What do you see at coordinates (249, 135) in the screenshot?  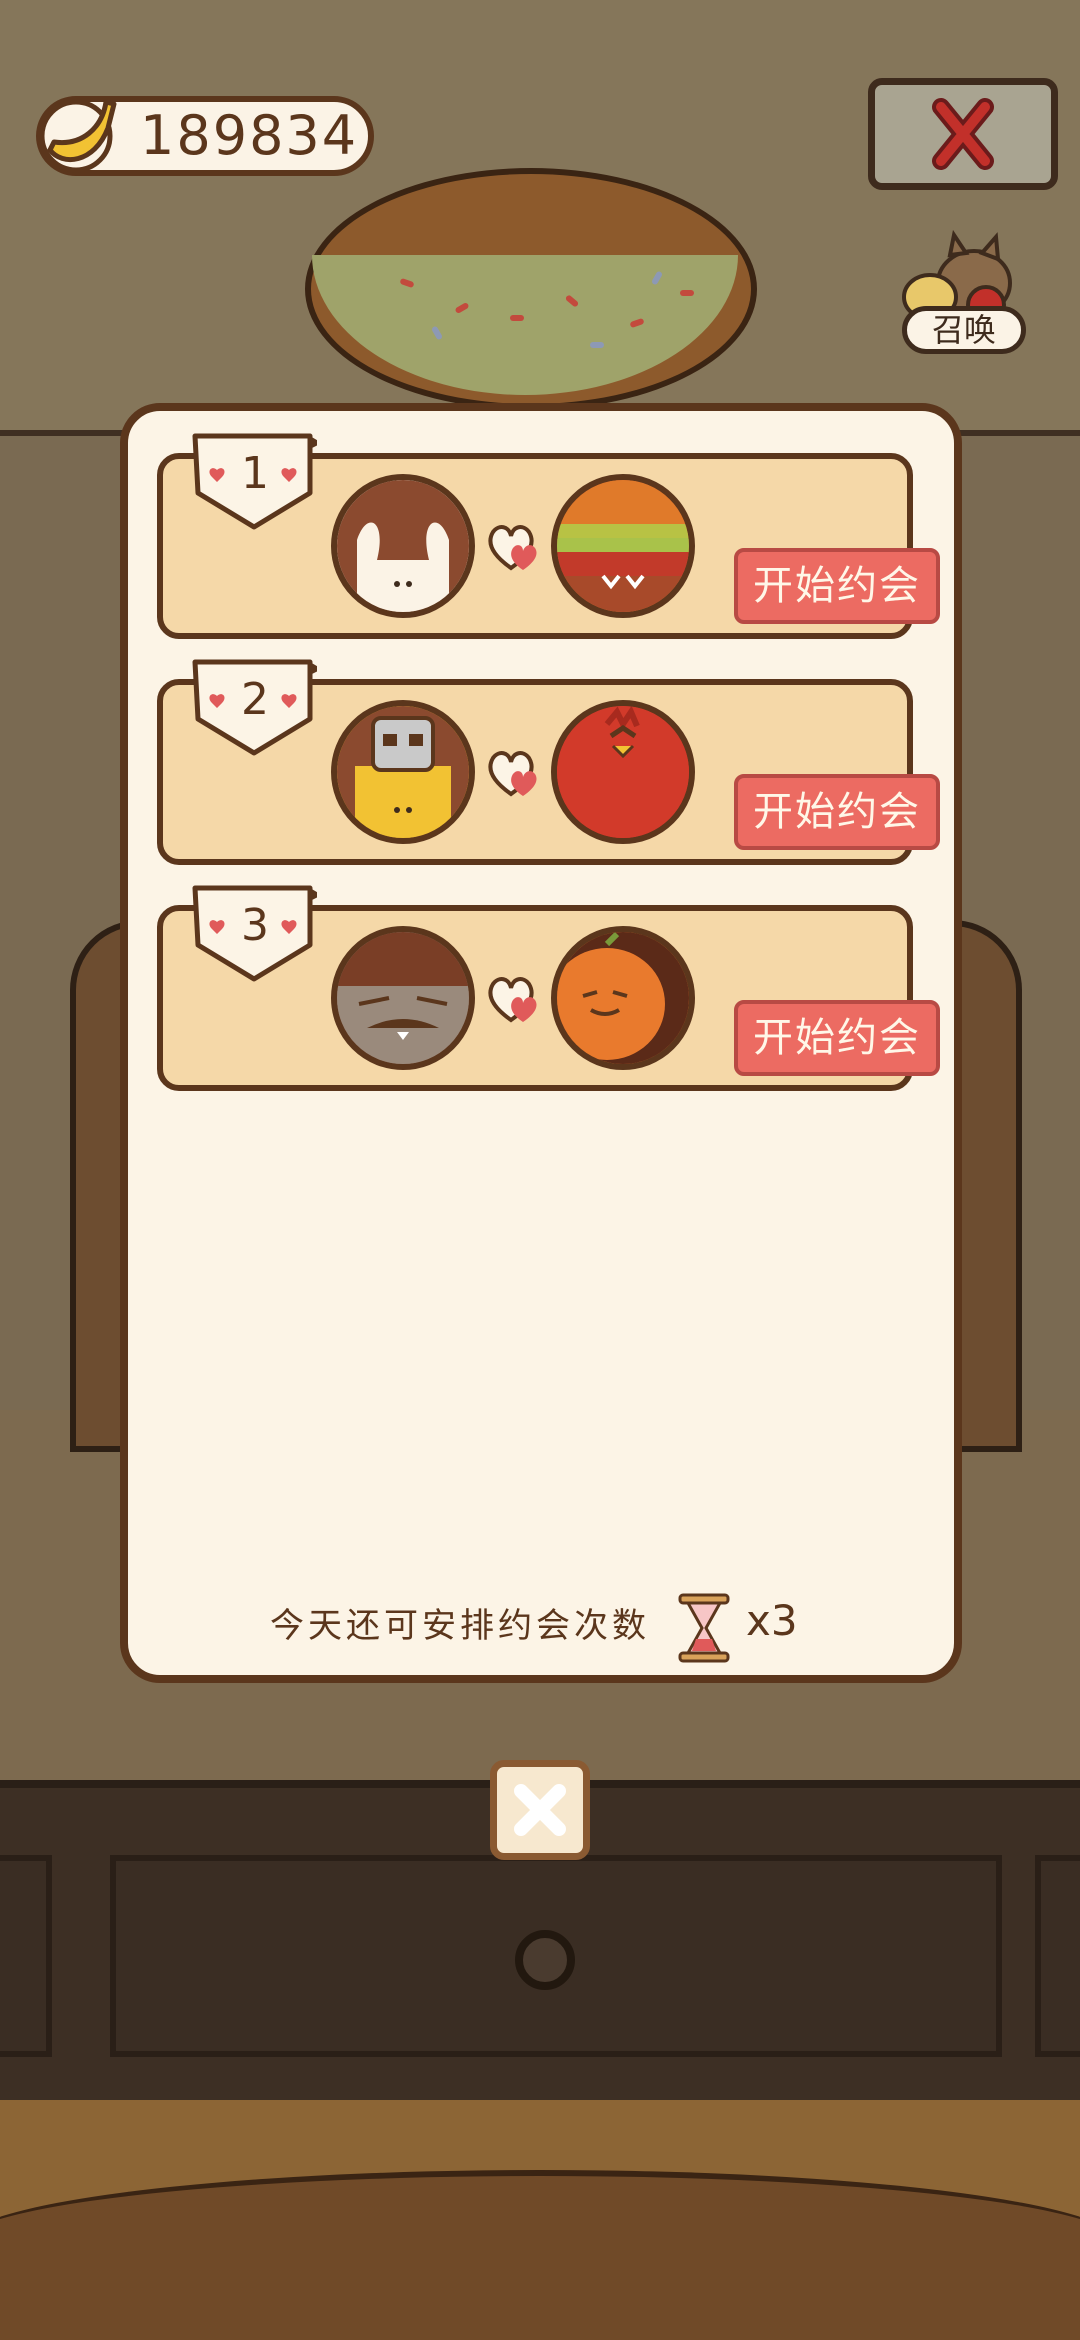 I see `coin-value: 189834` at bounding box center [249, 135].